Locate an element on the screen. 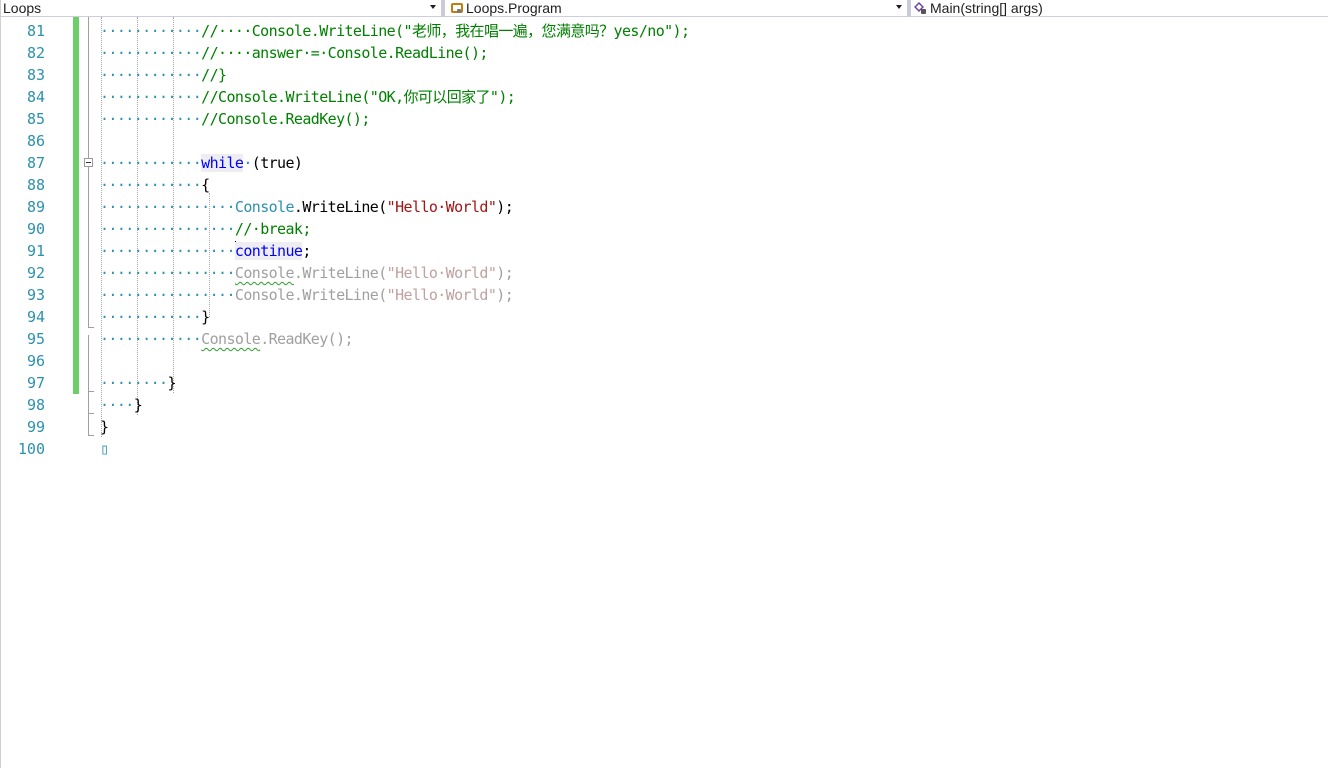 The image size is (1328, 768). line-number: 84 is located at coordinates (35, 97).